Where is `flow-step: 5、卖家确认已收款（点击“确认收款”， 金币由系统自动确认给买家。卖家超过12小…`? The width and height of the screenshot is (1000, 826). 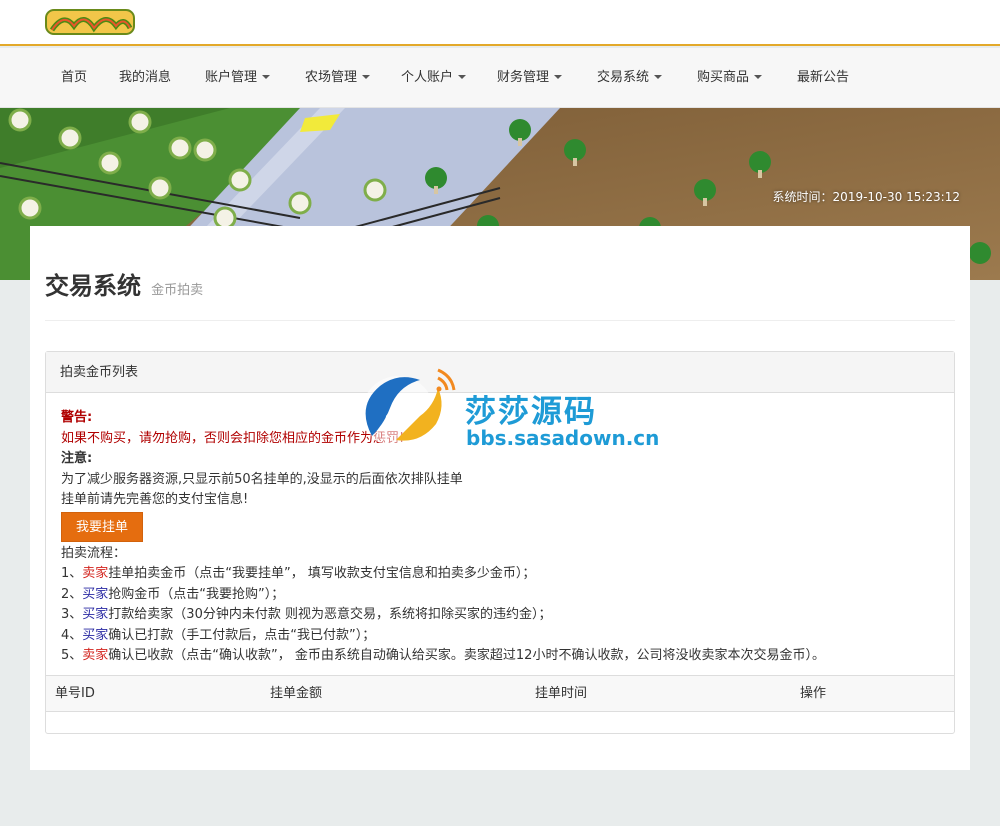 flow-step: 5、卖家确认已收款（点击“确认收款”， 金币由系统自动确认给买家。卖家超过12小… is located at coordinates (443, 655).